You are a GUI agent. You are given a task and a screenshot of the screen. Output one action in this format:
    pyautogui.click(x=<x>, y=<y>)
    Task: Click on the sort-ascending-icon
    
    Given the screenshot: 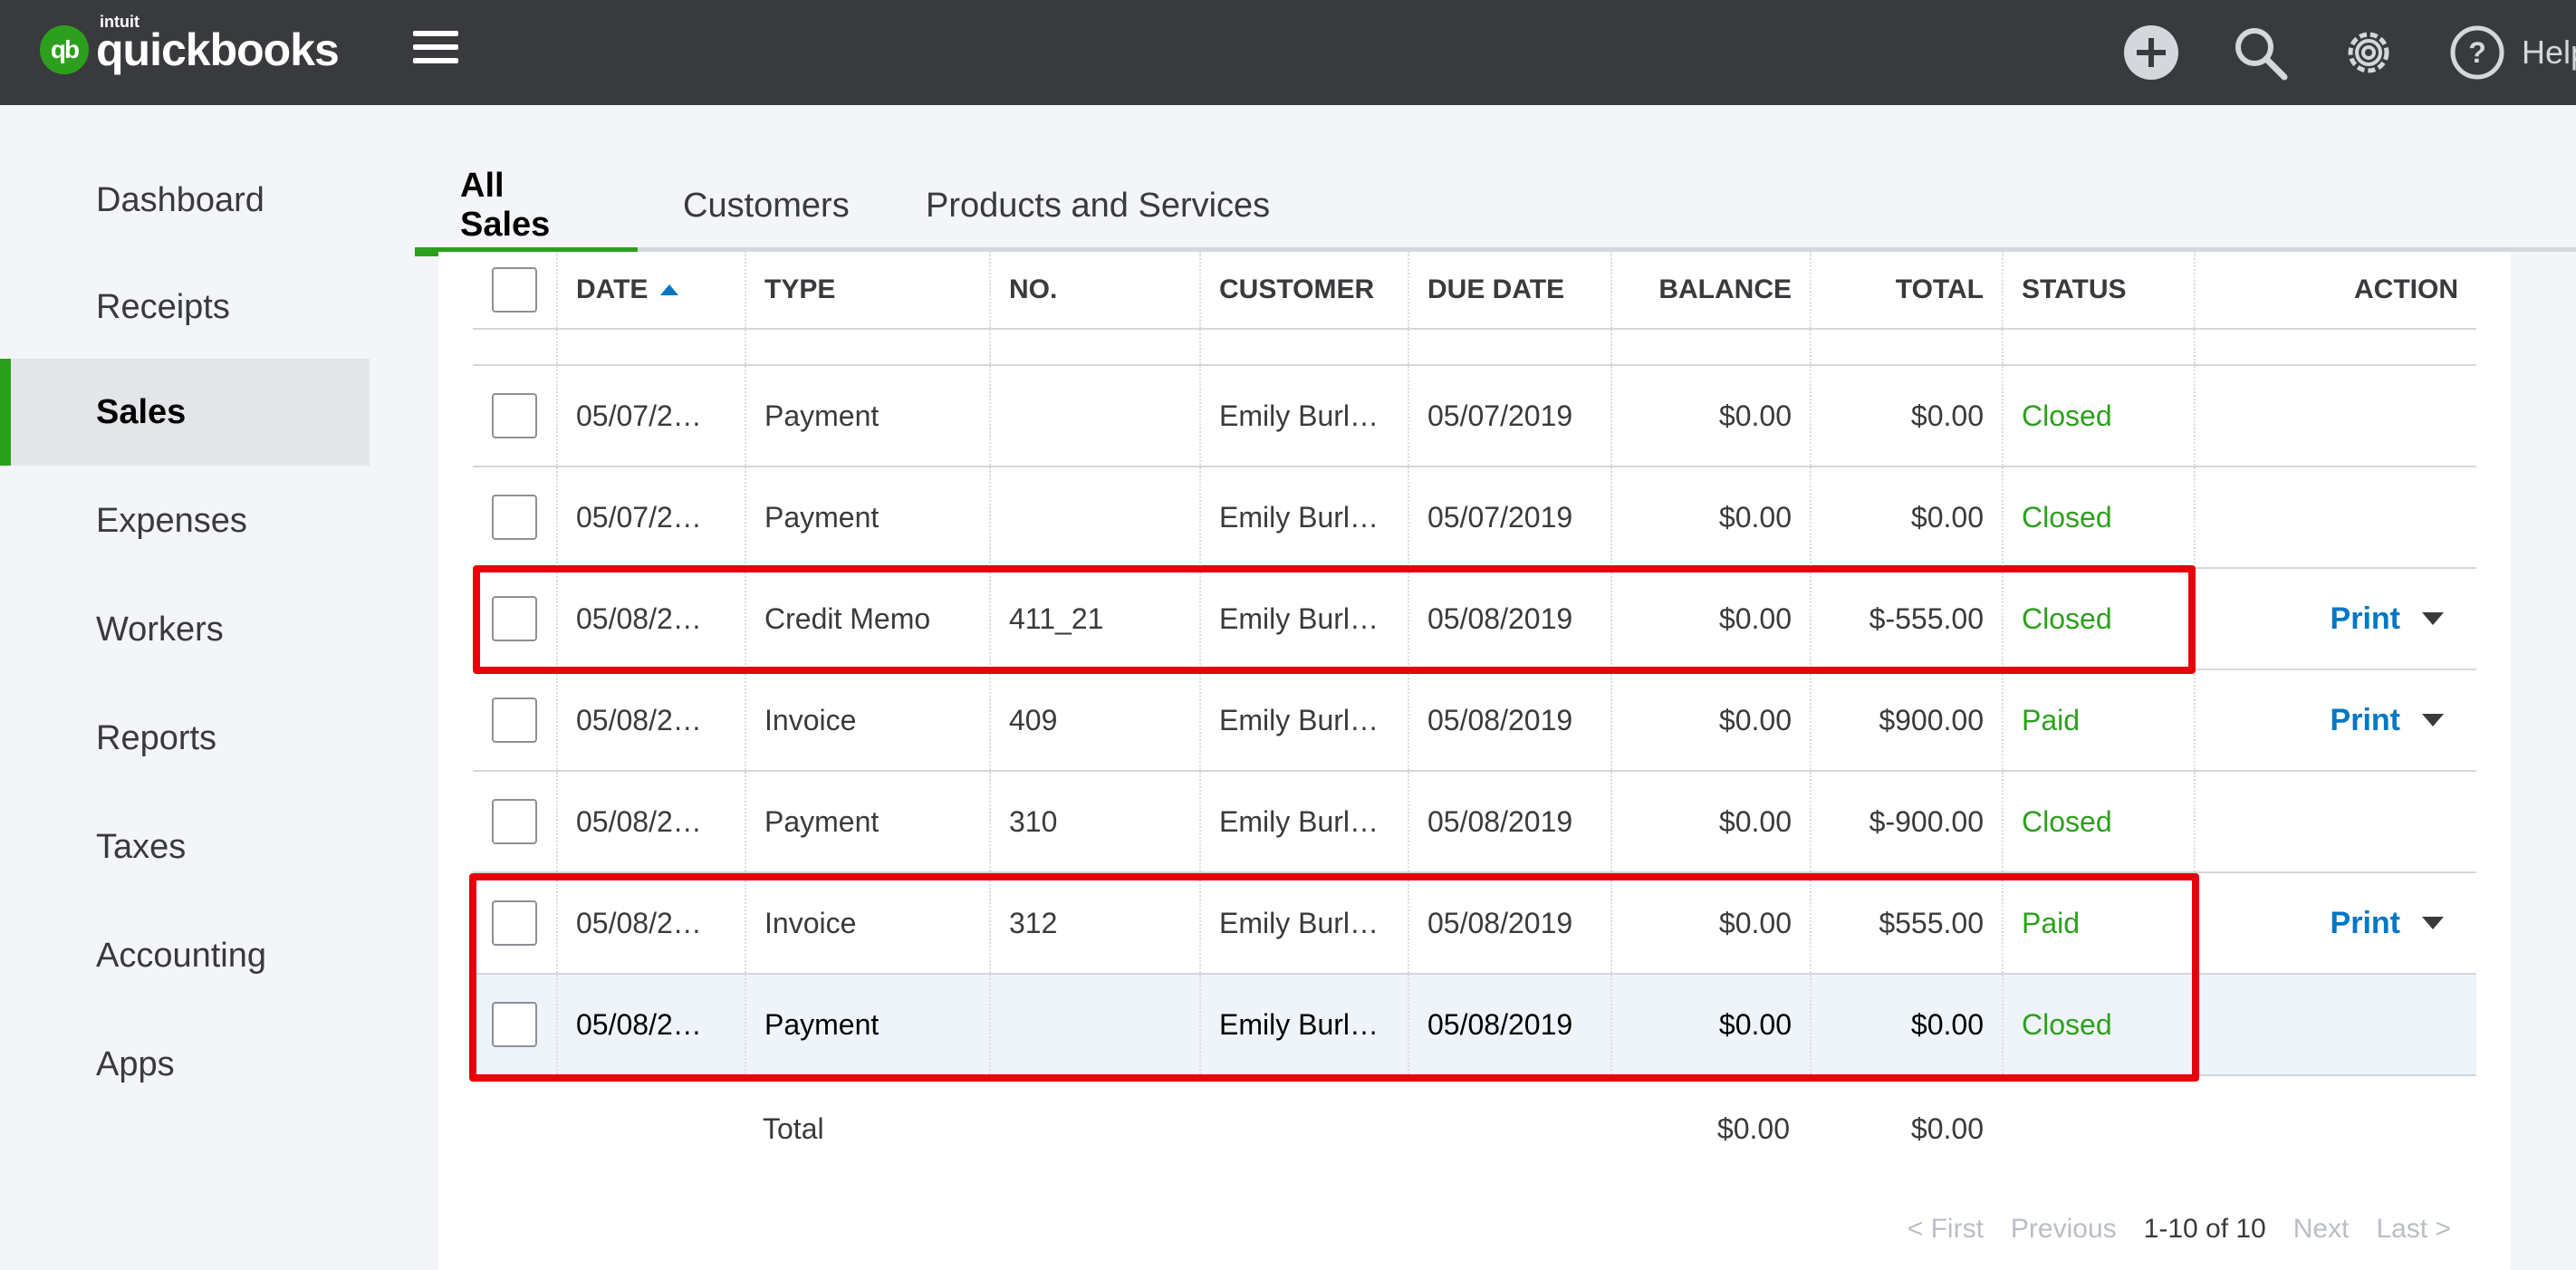 What is the action you would take?
    pyautogui.click(x=669, y=289)
    